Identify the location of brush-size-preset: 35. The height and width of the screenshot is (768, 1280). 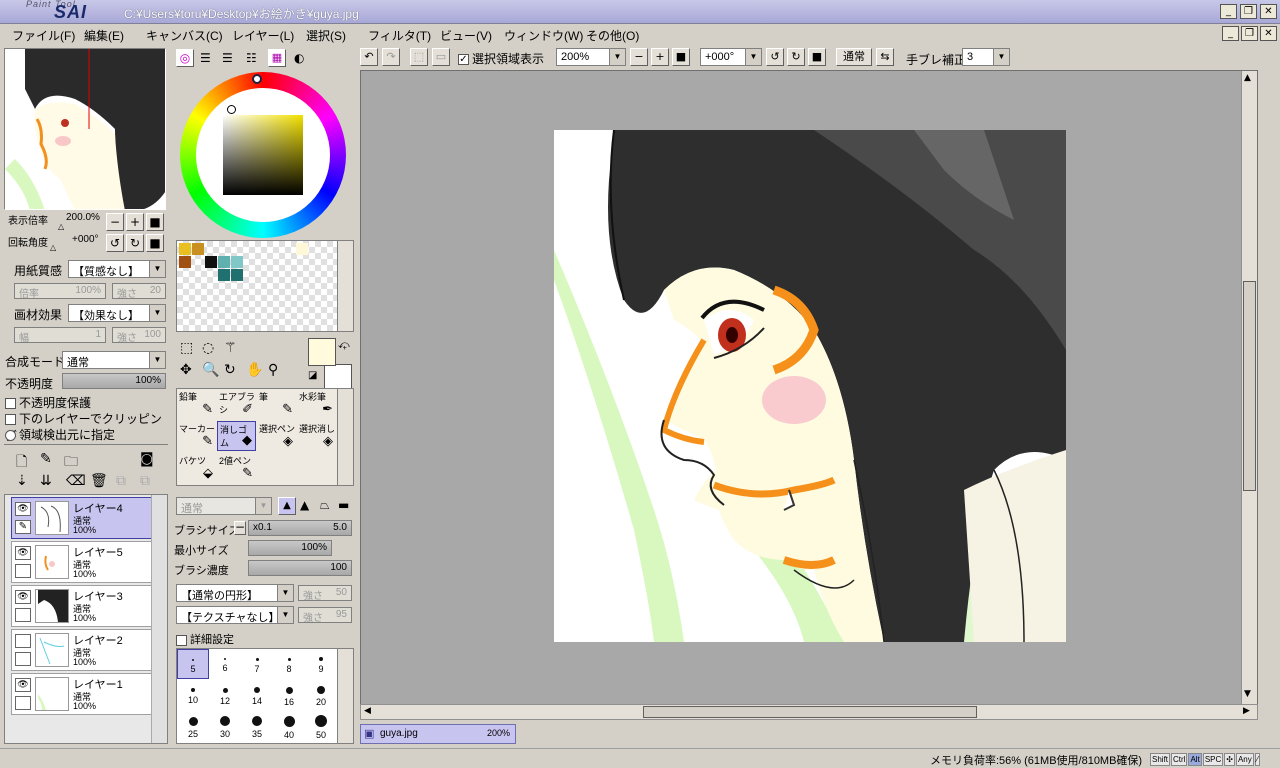
(257, 726).